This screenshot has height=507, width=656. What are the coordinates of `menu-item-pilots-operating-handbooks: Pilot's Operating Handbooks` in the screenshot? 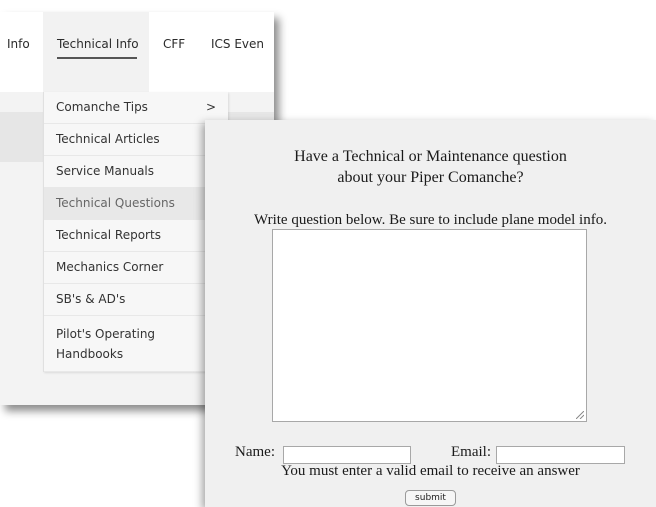 It's located at (136, 344).